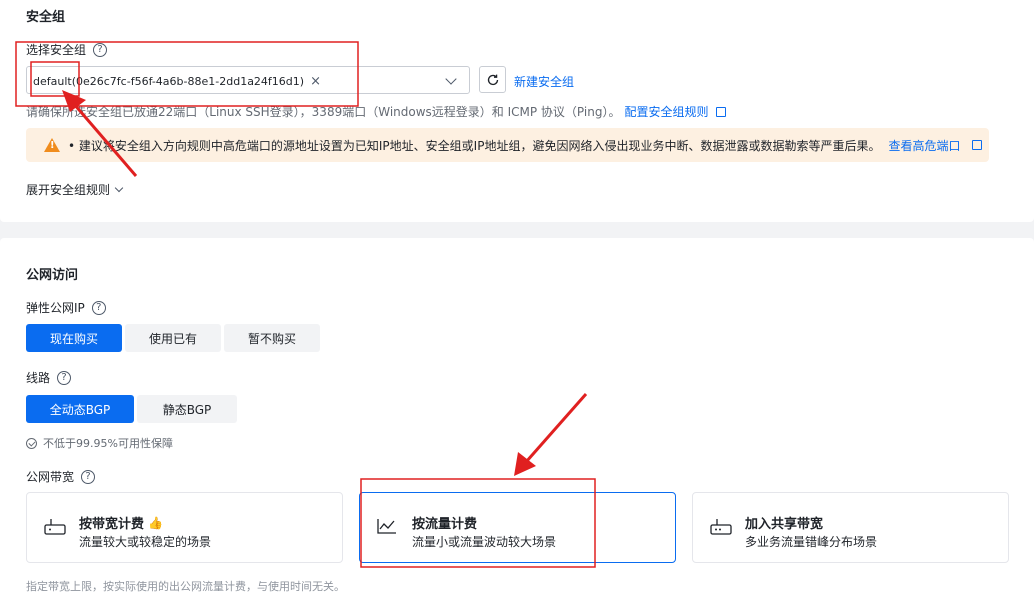 The width and height of the screenshot is (1034, 601). Describe the element at coordinates (46, 17) in the screenshot. I see `section-title-security-group: 安全组` at that location.